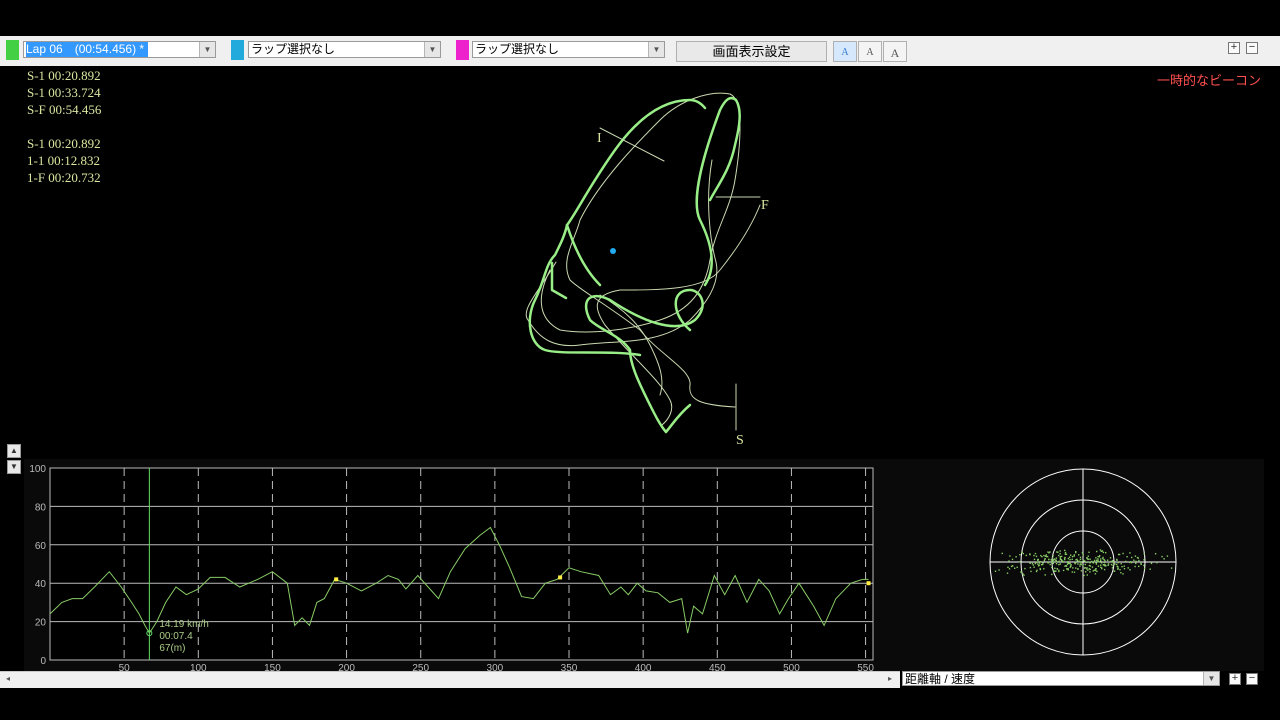 This screenshot has width=1280, height=720. What do you see at coordinates (43, 661) in the screenshot?
I see `y-tick-label: 0` at bounding box center [43, 661].